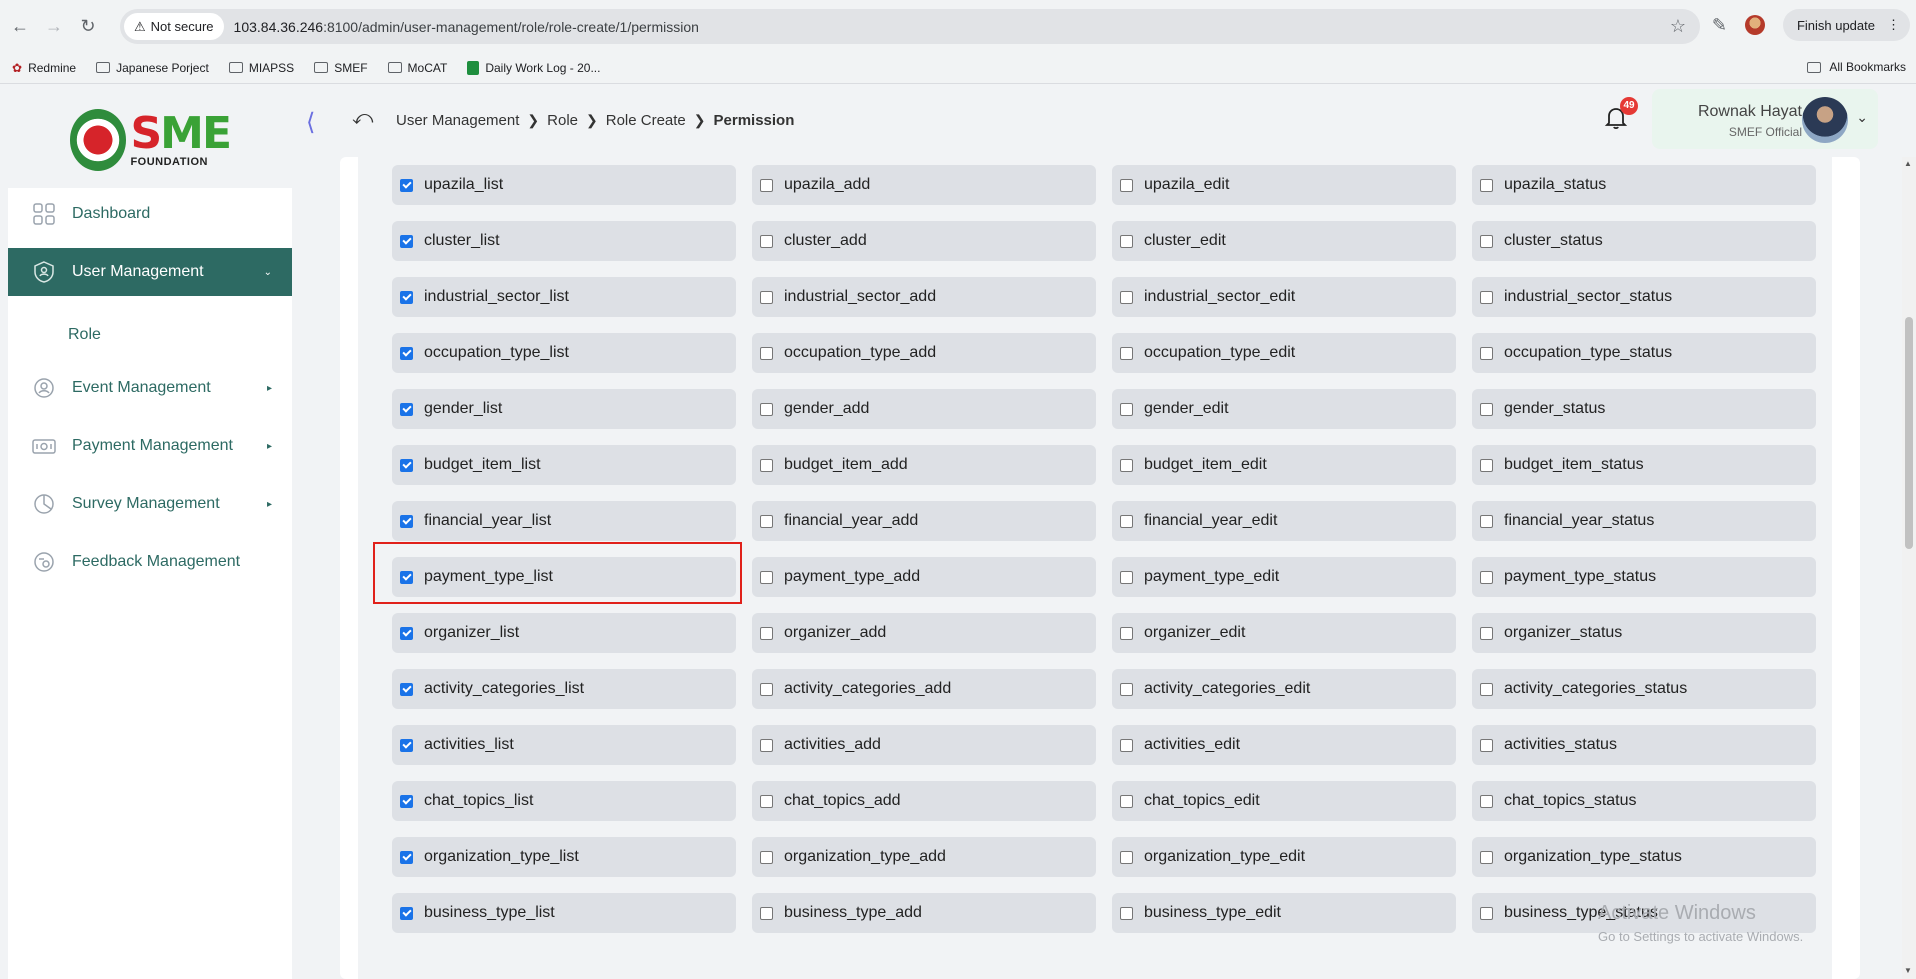 The width and height of the screenshot is (1916, 979). Describe the element at coordinates (564, 913) in the screenshot. I see `permission-business-type-list: business_type_list` at that location.